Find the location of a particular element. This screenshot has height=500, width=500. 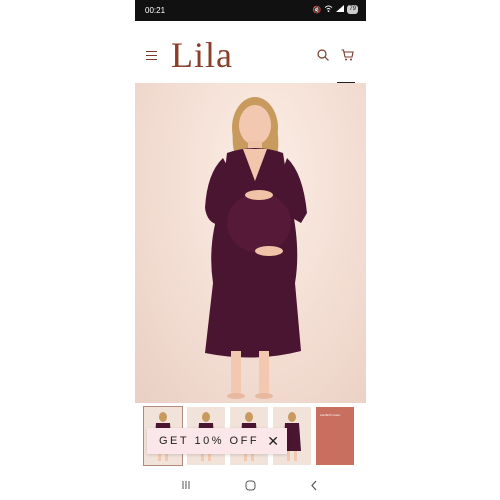

site-logo: Lila is located at coordinates (202, 55).